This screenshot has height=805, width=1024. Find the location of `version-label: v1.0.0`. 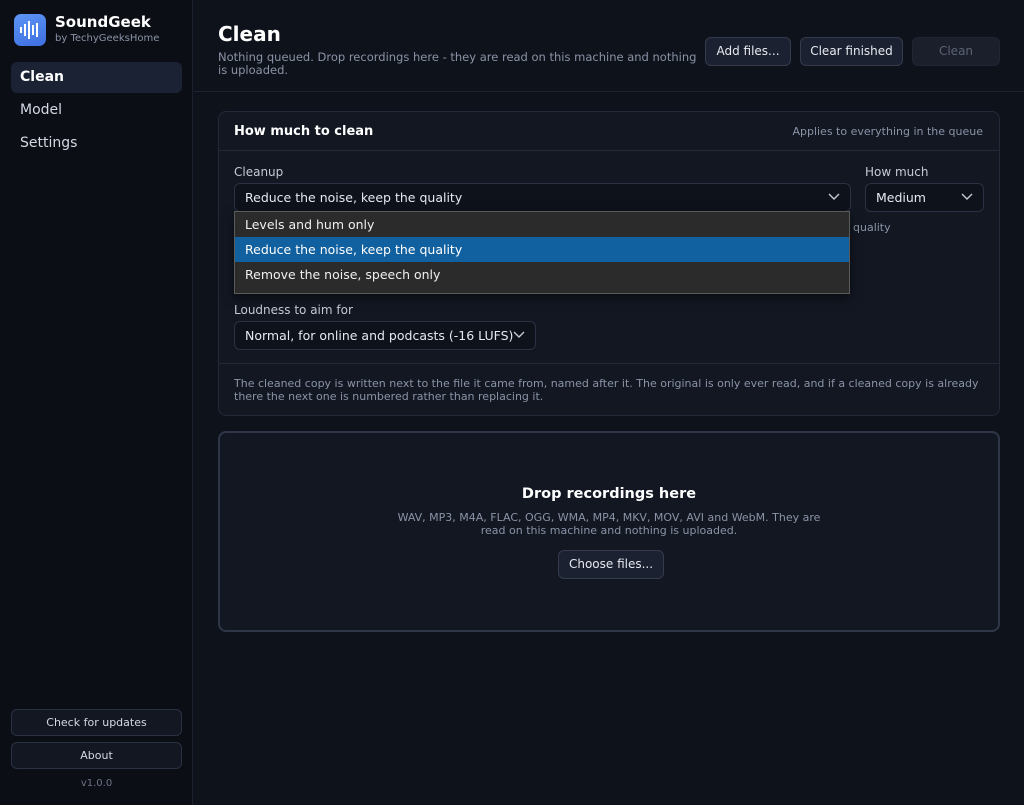

version-label: v1.0.0 is located at coordinates (96, 783).